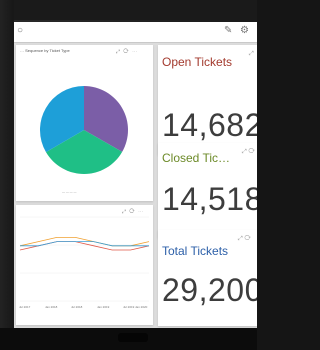 The image size is (320, 350). Describe the element at coordinates (244, 239) in the screenshot. I see `total-tickets-tools: ⤢ ⟳` at that location.